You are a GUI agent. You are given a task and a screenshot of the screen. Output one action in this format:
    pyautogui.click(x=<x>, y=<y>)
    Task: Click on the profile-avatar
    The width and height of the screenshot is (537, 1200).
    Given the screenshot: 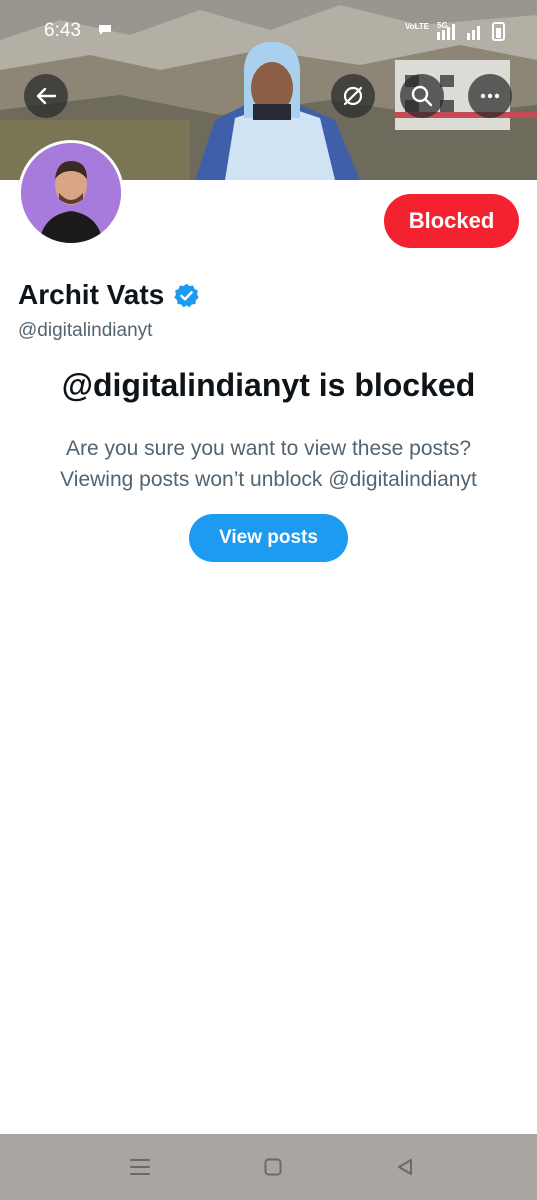 What is the action you would take?
    pyautogui.click(x=71, y=193)
    